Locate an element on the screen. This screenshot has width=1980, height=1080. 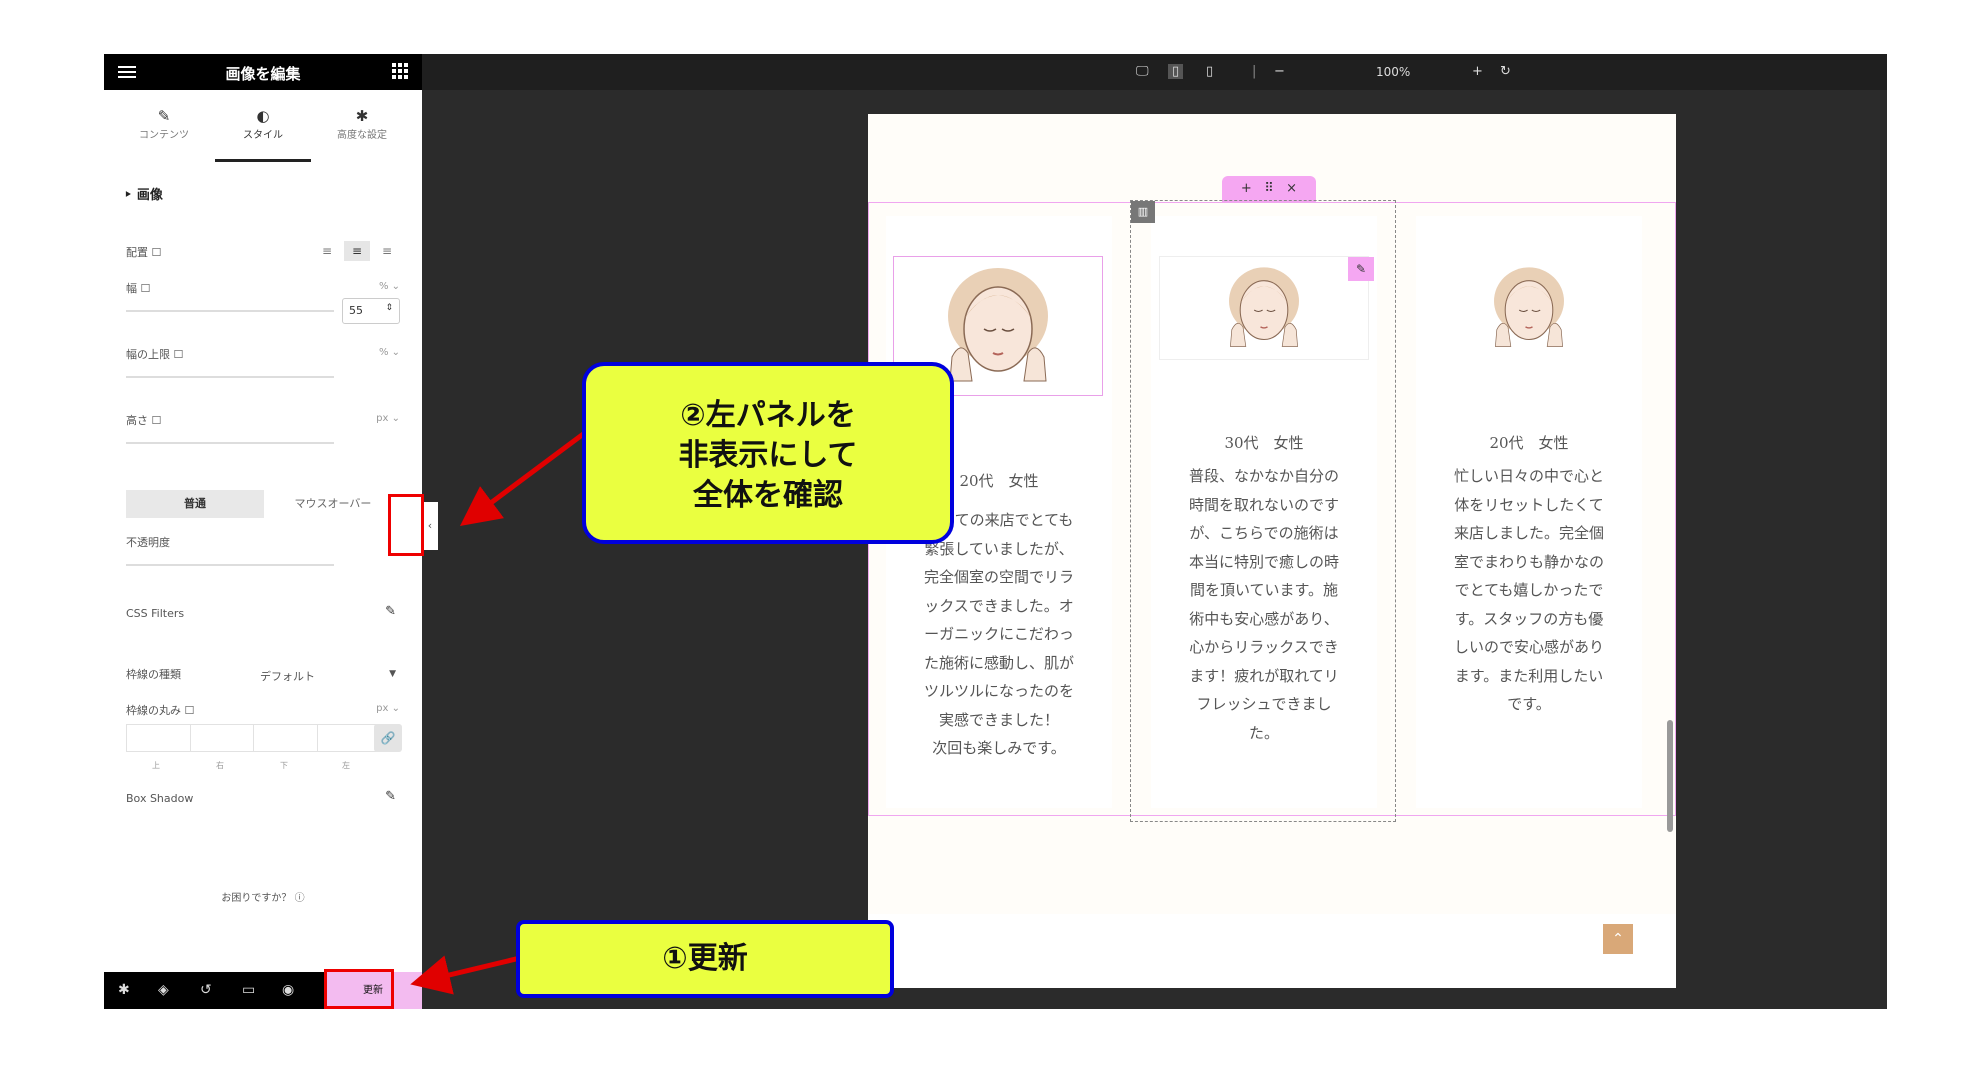
arrow-to-update is located at coordinates (465, 975).